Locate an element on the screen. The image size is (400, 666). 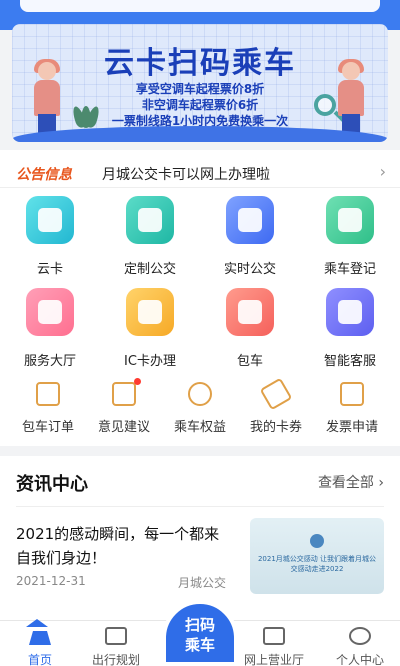
invoice-icon is located at coordinates (352, 394).